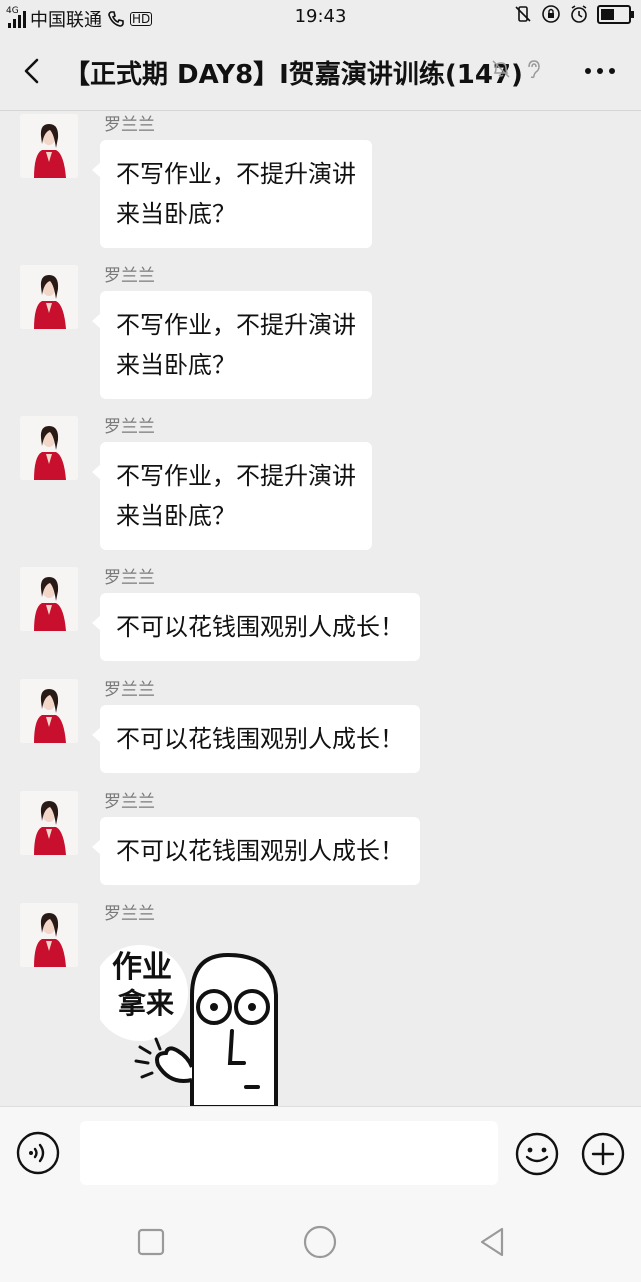  What do you see at coordinates (293, 75) in the screenshot?
I see `chat-title: 【正式期 DAY8】I贺嘉演讲训练(147)` at bounding box center [293, 75].